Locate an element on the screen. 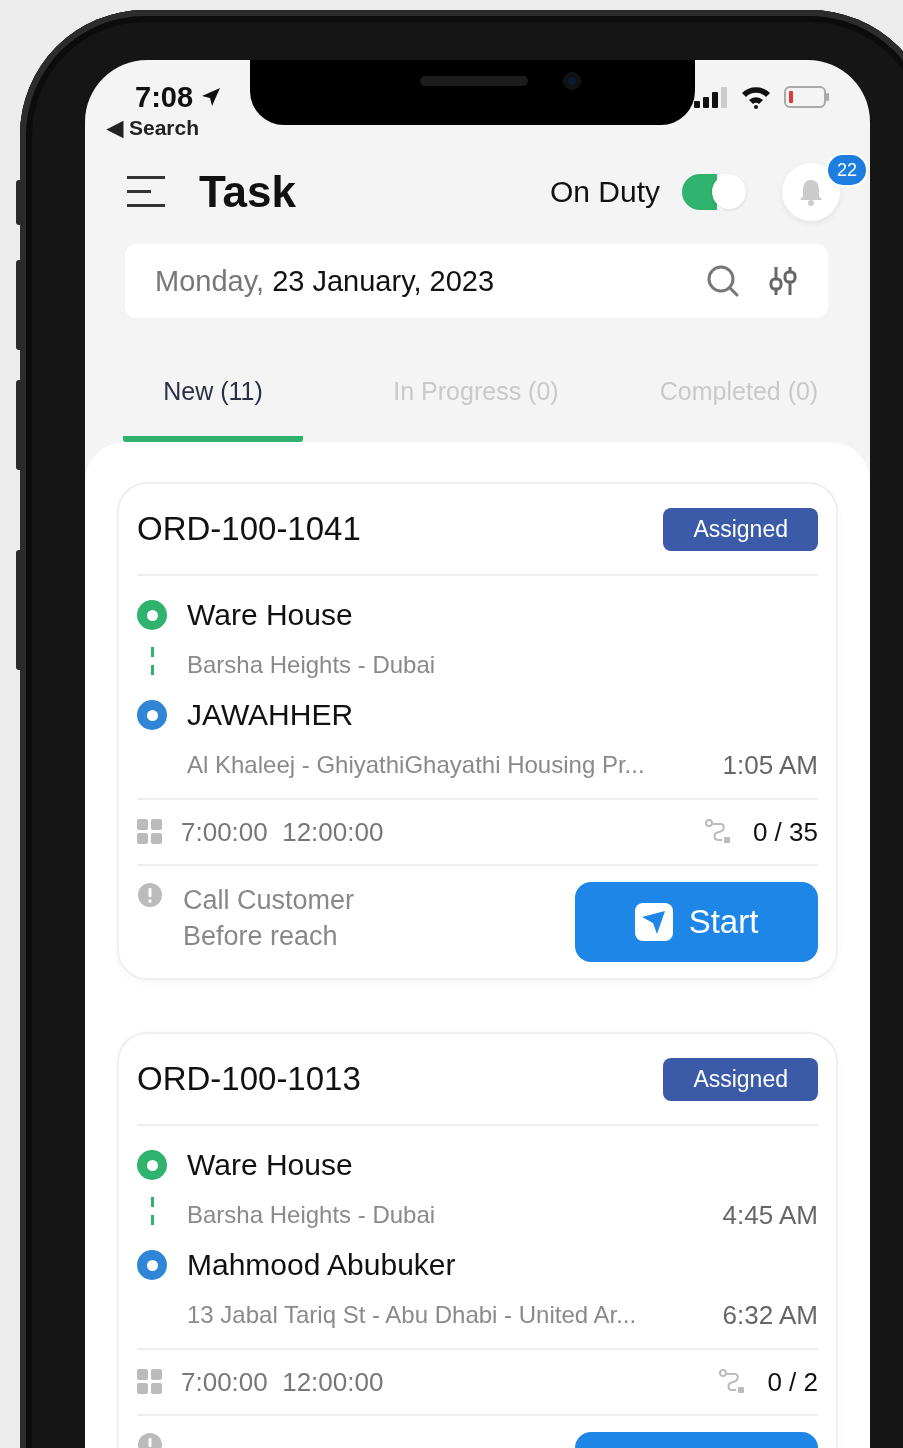 The image size is (903, 1448). stop-name: Mahmood Abubuker is located at coordinates (322, 1265).